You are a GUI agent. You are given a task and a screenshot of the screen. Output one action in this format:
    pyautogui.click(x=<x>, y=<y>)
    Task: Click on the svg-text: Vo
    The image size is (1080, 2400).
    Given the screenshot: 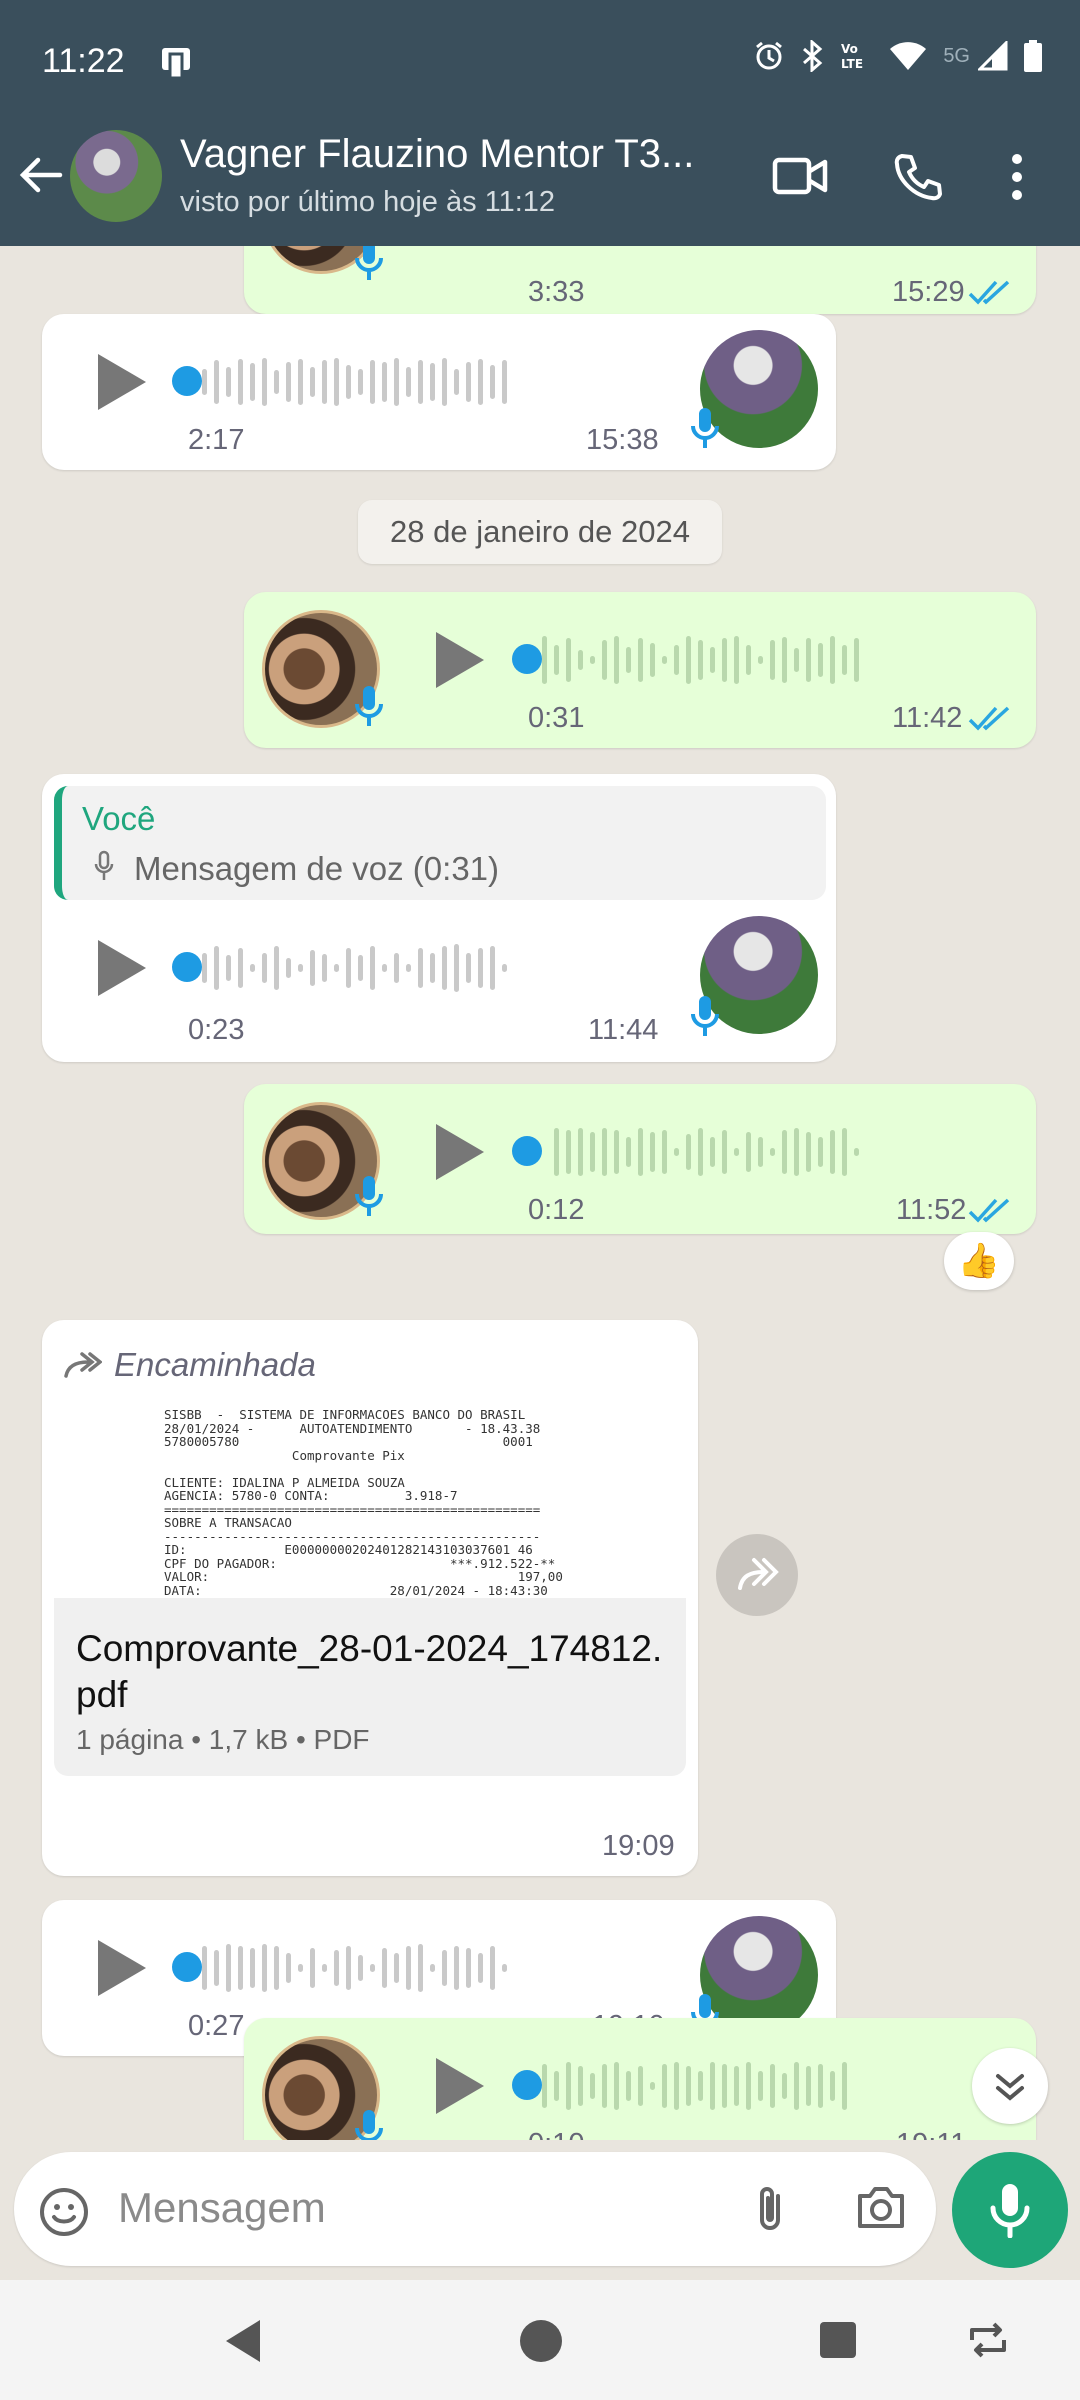 What is the action you would take?
    pyautogui.click(x=849, y=49)
    